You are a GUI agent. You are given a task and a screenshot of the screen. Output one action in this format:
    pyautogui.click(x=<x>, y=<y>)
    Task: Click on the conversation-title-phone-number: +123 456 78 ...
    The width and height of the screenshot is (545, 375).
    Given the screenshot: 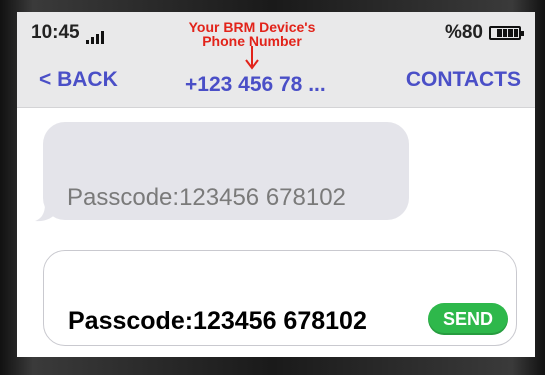 What is the action you would take?
    pyautogui.click(x=255, y=85)
    